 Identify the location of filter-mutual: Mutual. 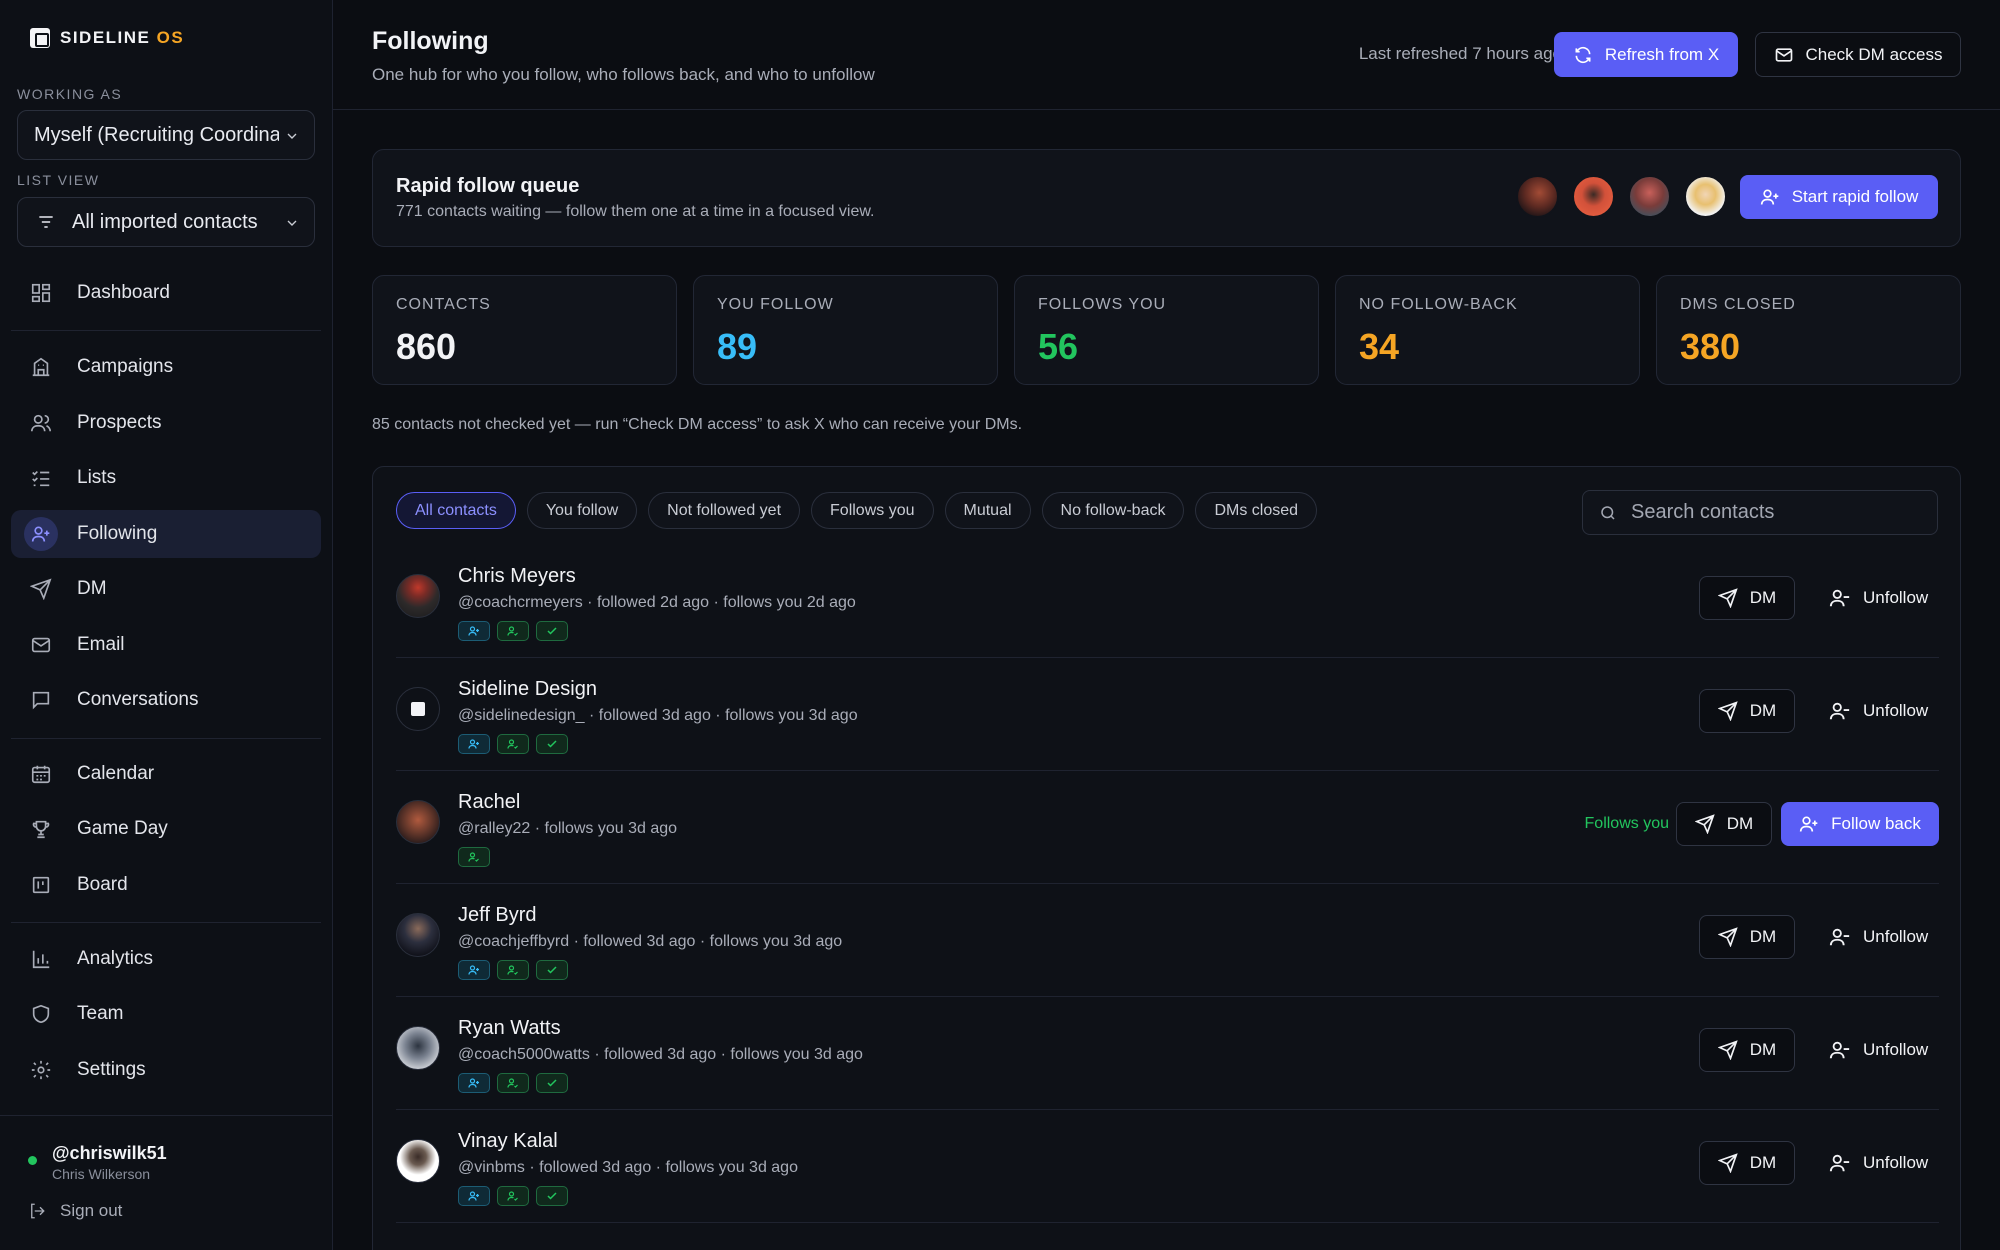
(987, 510).